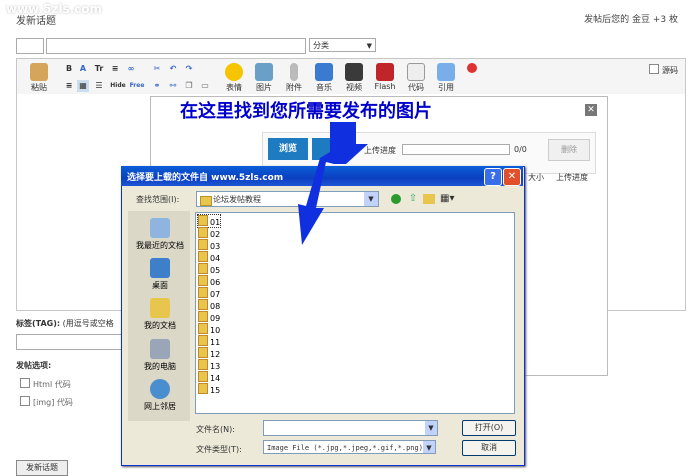 Image resolution: width=700 pixels, height=476 pixels. Describe the element at coordinates (88, 323) in the screenshot. I see `tag-hint: (用逗号或空格` at that location.